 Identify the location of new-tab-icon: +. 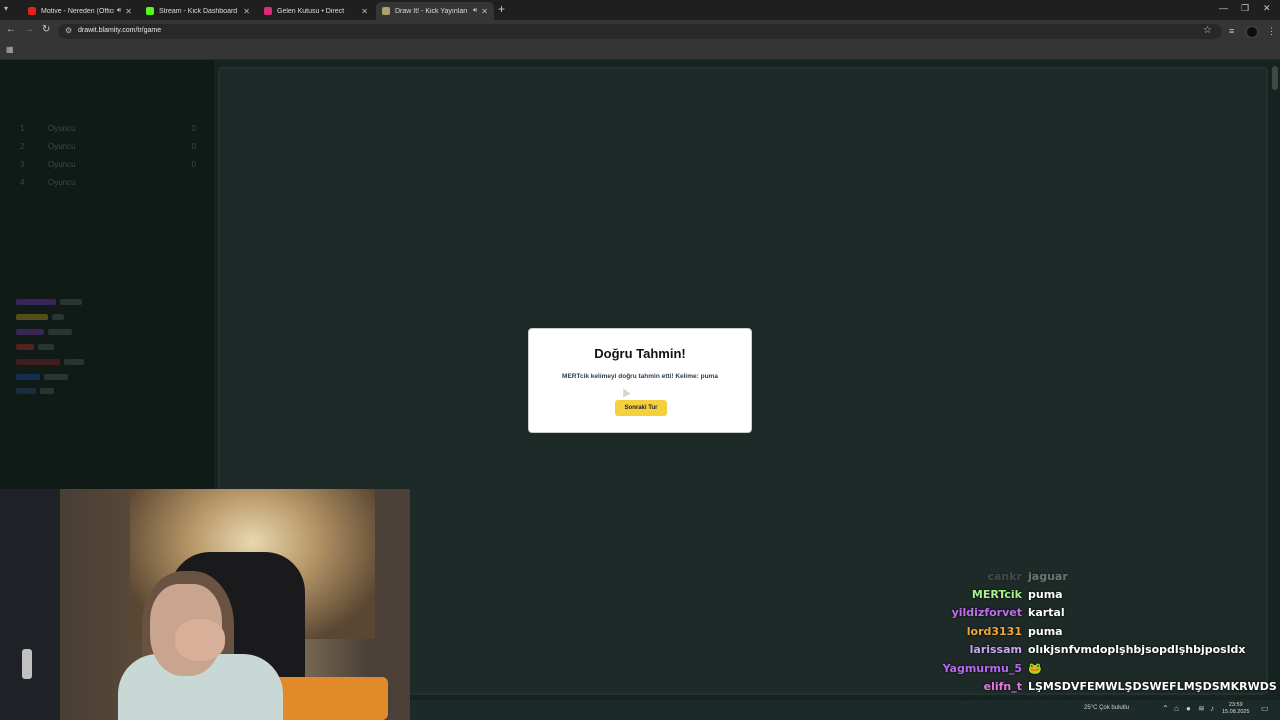
(501, 9).